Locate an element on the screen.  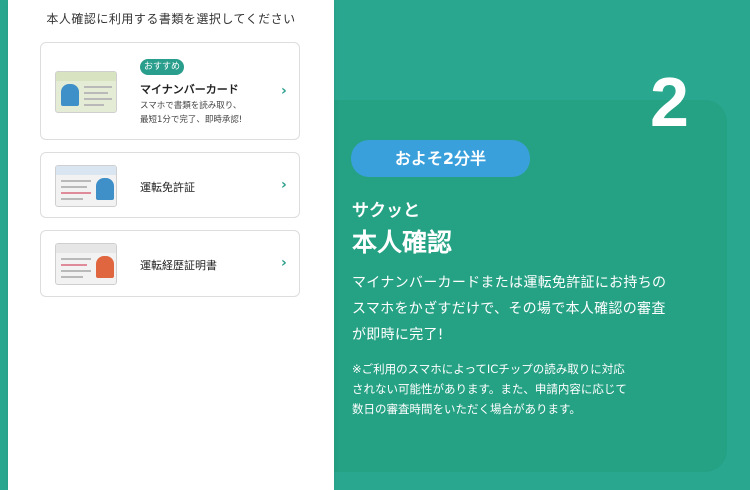
drivers-license-image is located at coordinates (86, 186).